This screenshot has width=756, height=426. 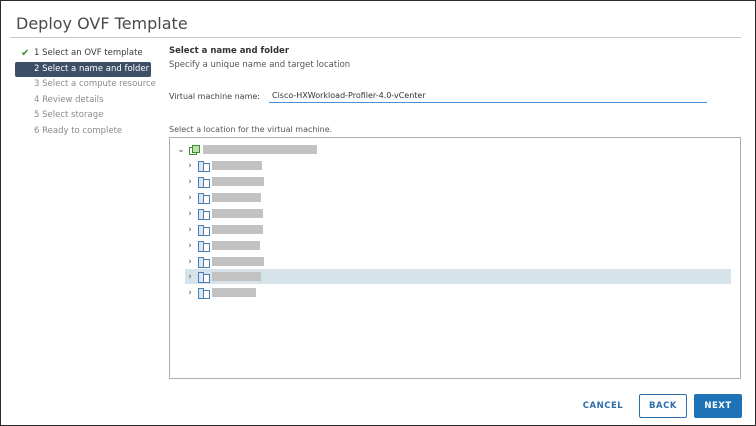 I want to click on datacenter-icon, so click(x=194, y=149).